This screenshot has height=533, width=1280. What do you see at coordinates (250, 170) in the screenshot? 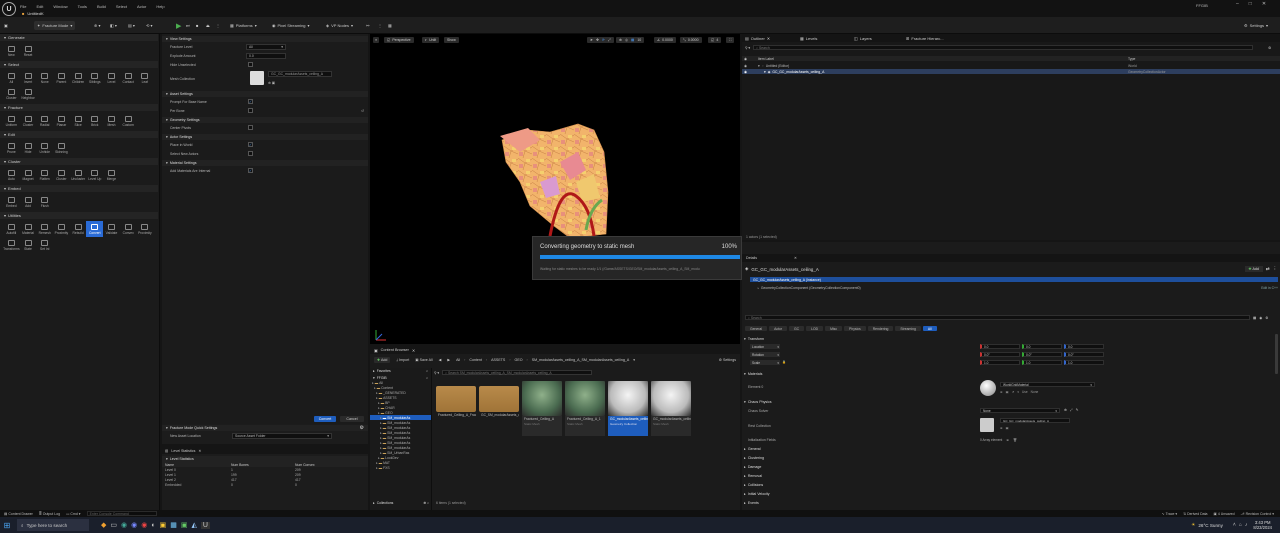
I see `add-materials-are-internal-checkbox: ✓` at bounding box center [250, 170].